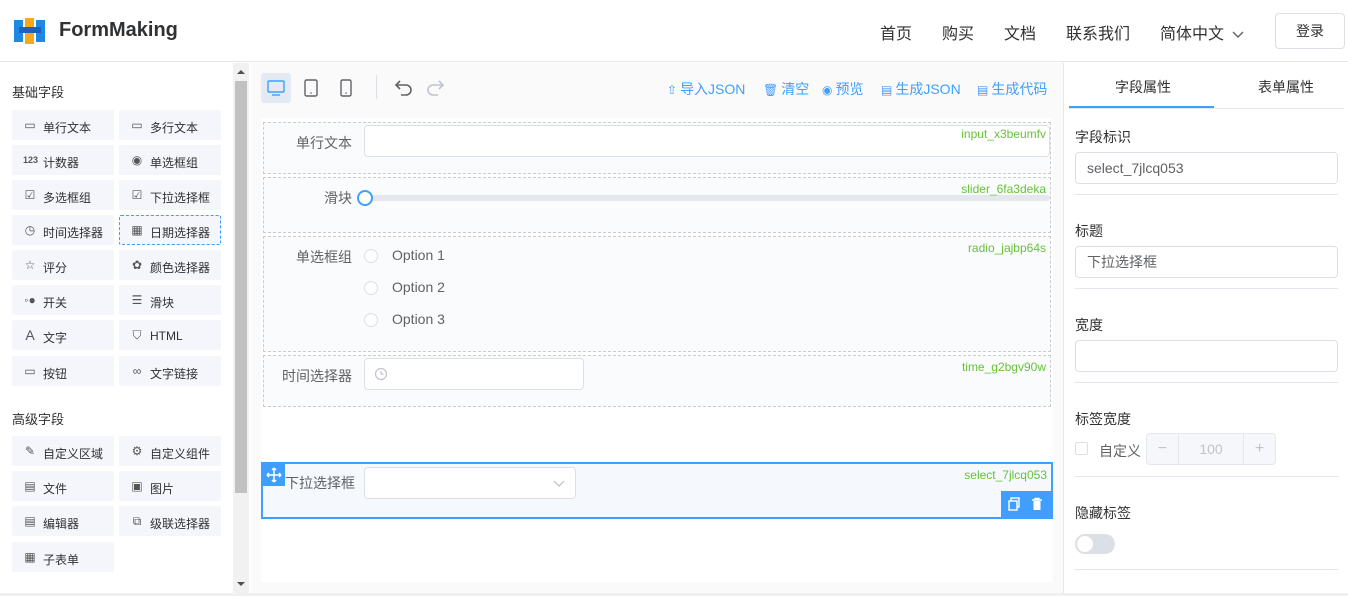  Describe the element at coordinates (706, 89) in the screenshot. I see `import-json-button: ⇧ 导入JSON` at that location.